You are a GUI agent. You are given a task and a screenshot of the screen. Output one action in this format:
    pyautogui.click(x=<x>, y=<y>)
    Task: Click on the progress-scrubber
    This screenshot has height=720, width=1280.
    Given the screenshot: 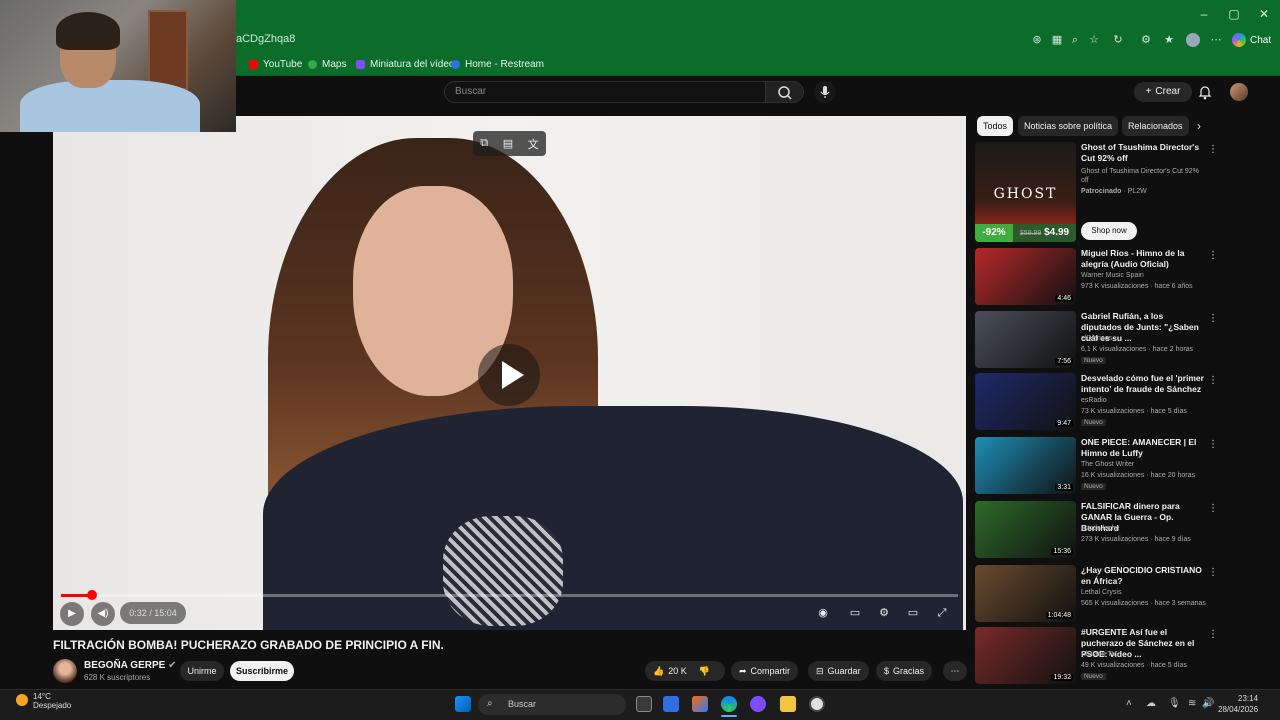 What is the action you would take?
    pyautogui.click(x=92, y=595)
    